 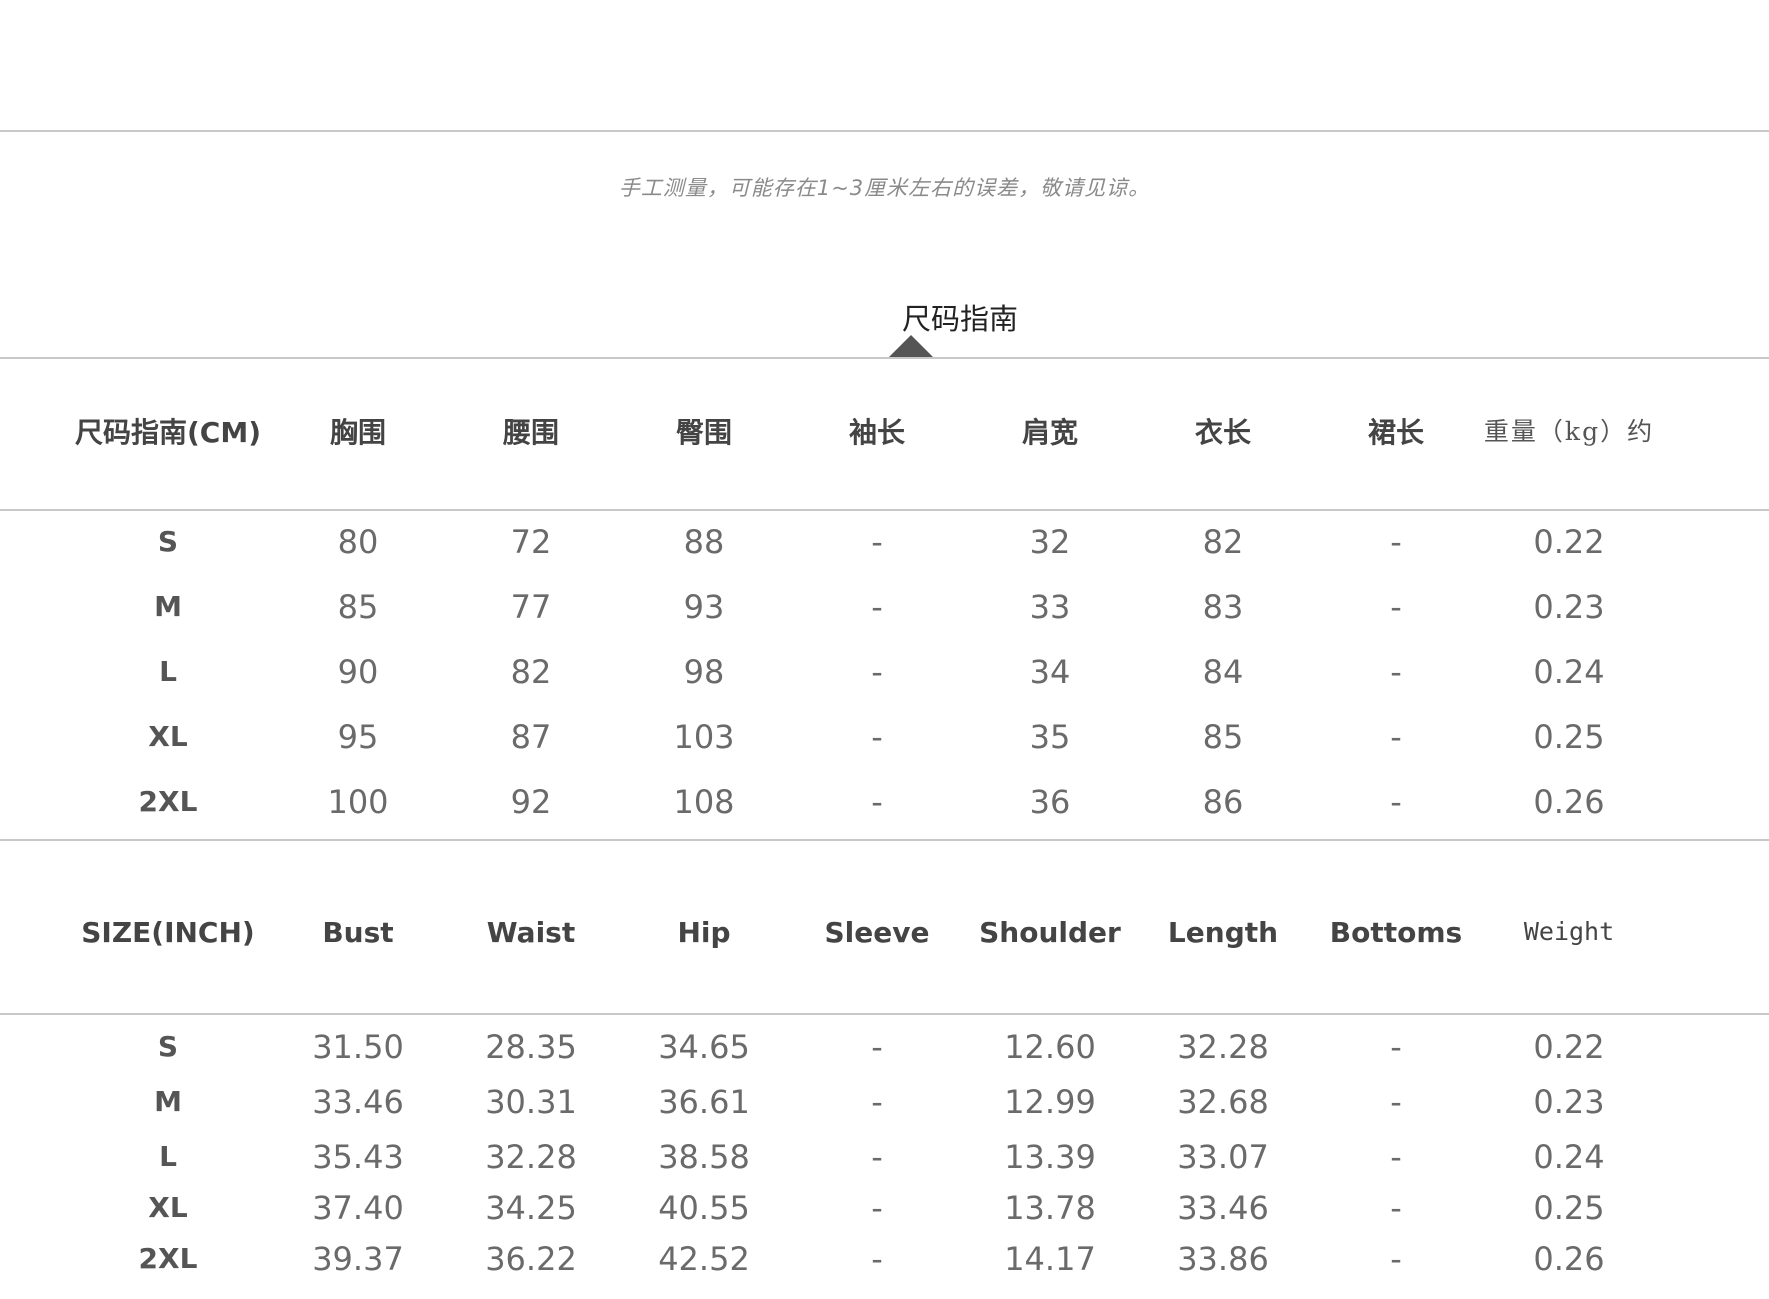 I want to click on cm-table-cell: 98, so click(x=704, y=672).